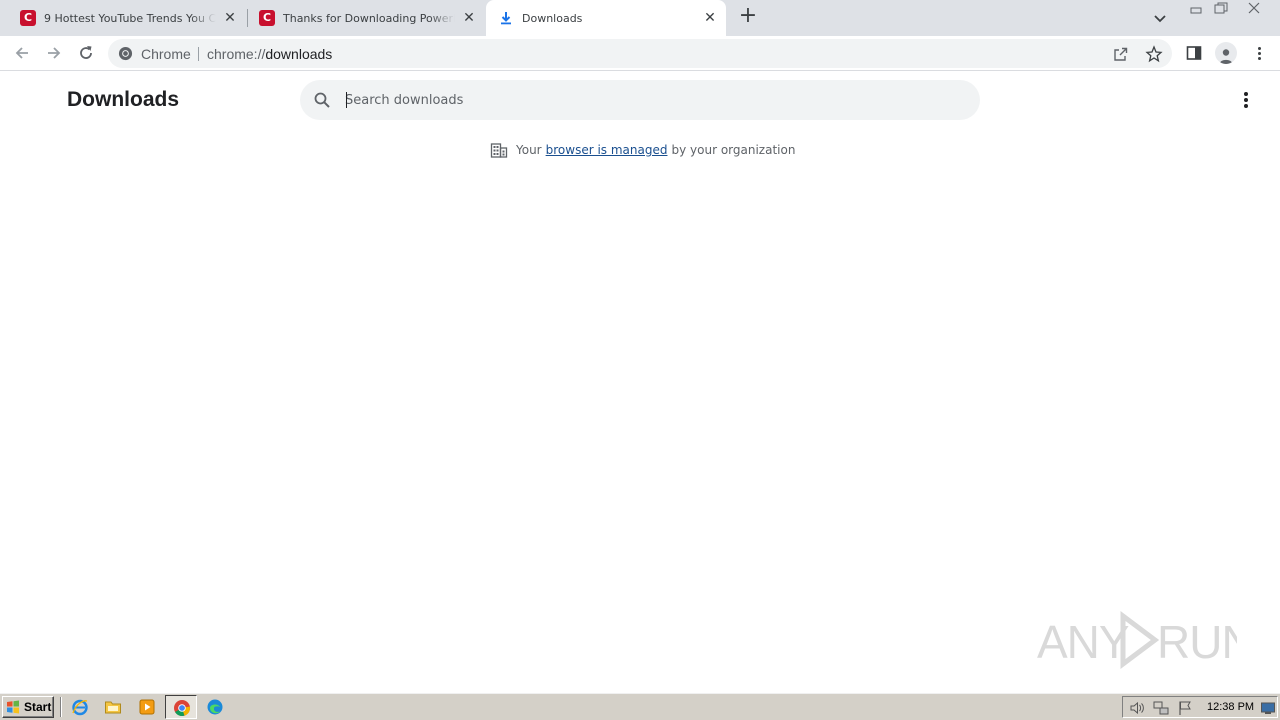 This screenshot has width=1280, height=720. What do you see at coordinates (1246, 100) in the screenshot?
I see `more-actions-button` at bounding box center [1246, 100].